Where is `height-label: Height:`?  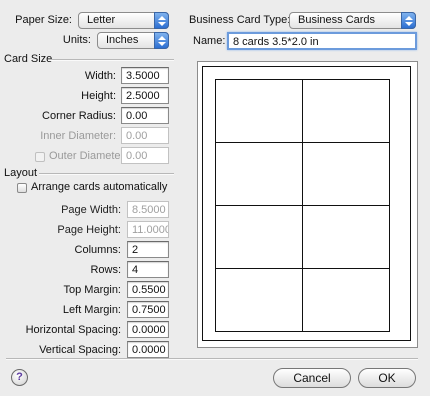
height-label: Height: is located at coordinates (98, 96).